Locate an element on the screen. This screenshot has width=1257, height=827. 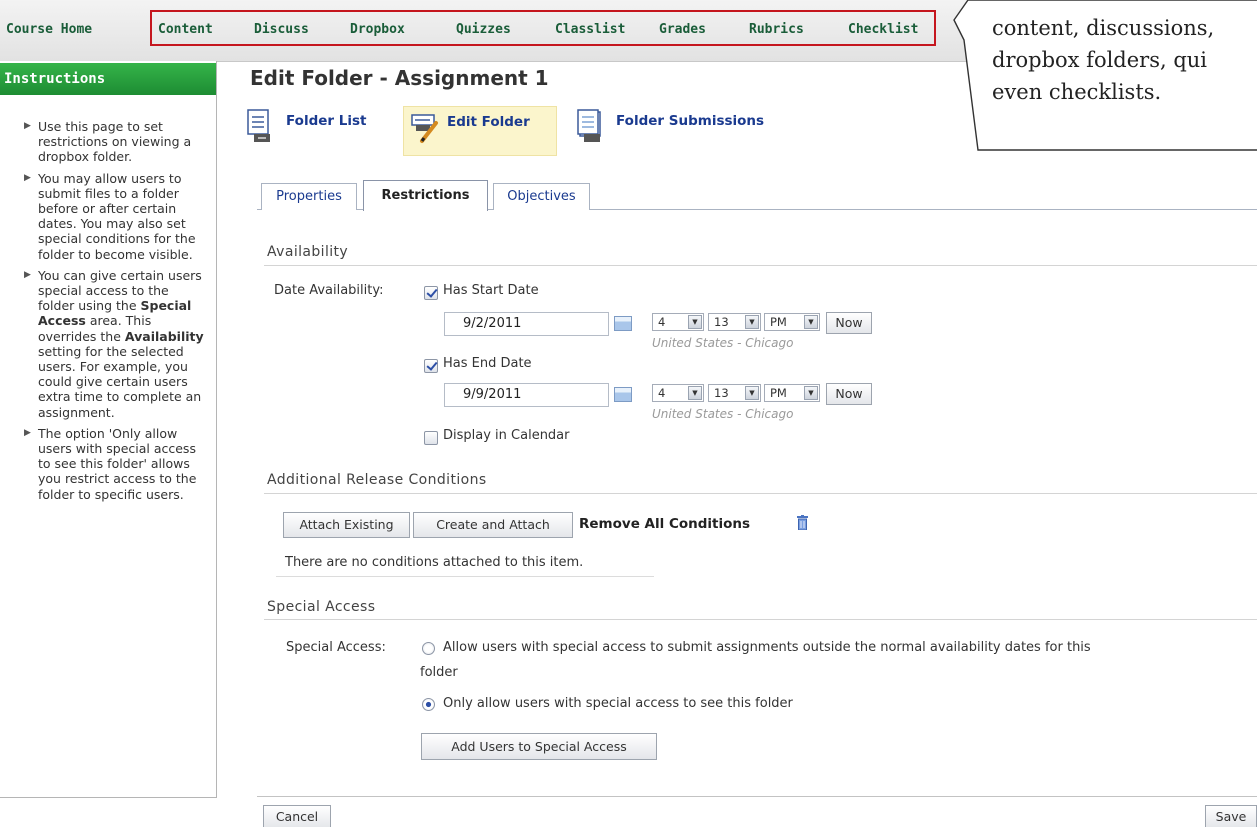
end-now-button: Now is located at coordinates (849, 394).